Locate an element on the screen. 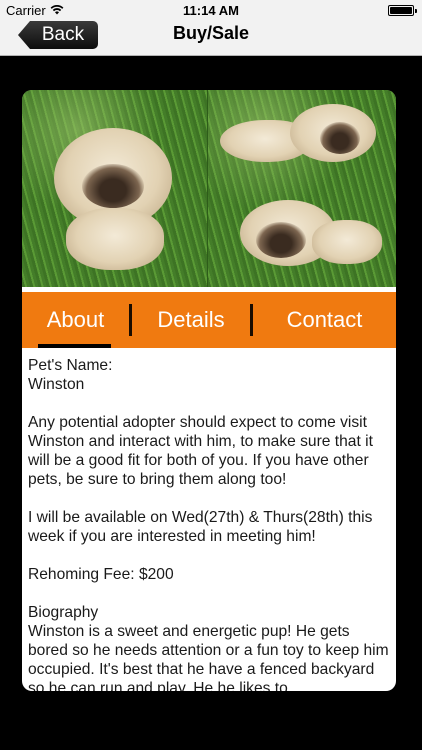 The height and width of the screenshot is (750, 422). tab-details-label: Details is located at coordinates (191, 319).